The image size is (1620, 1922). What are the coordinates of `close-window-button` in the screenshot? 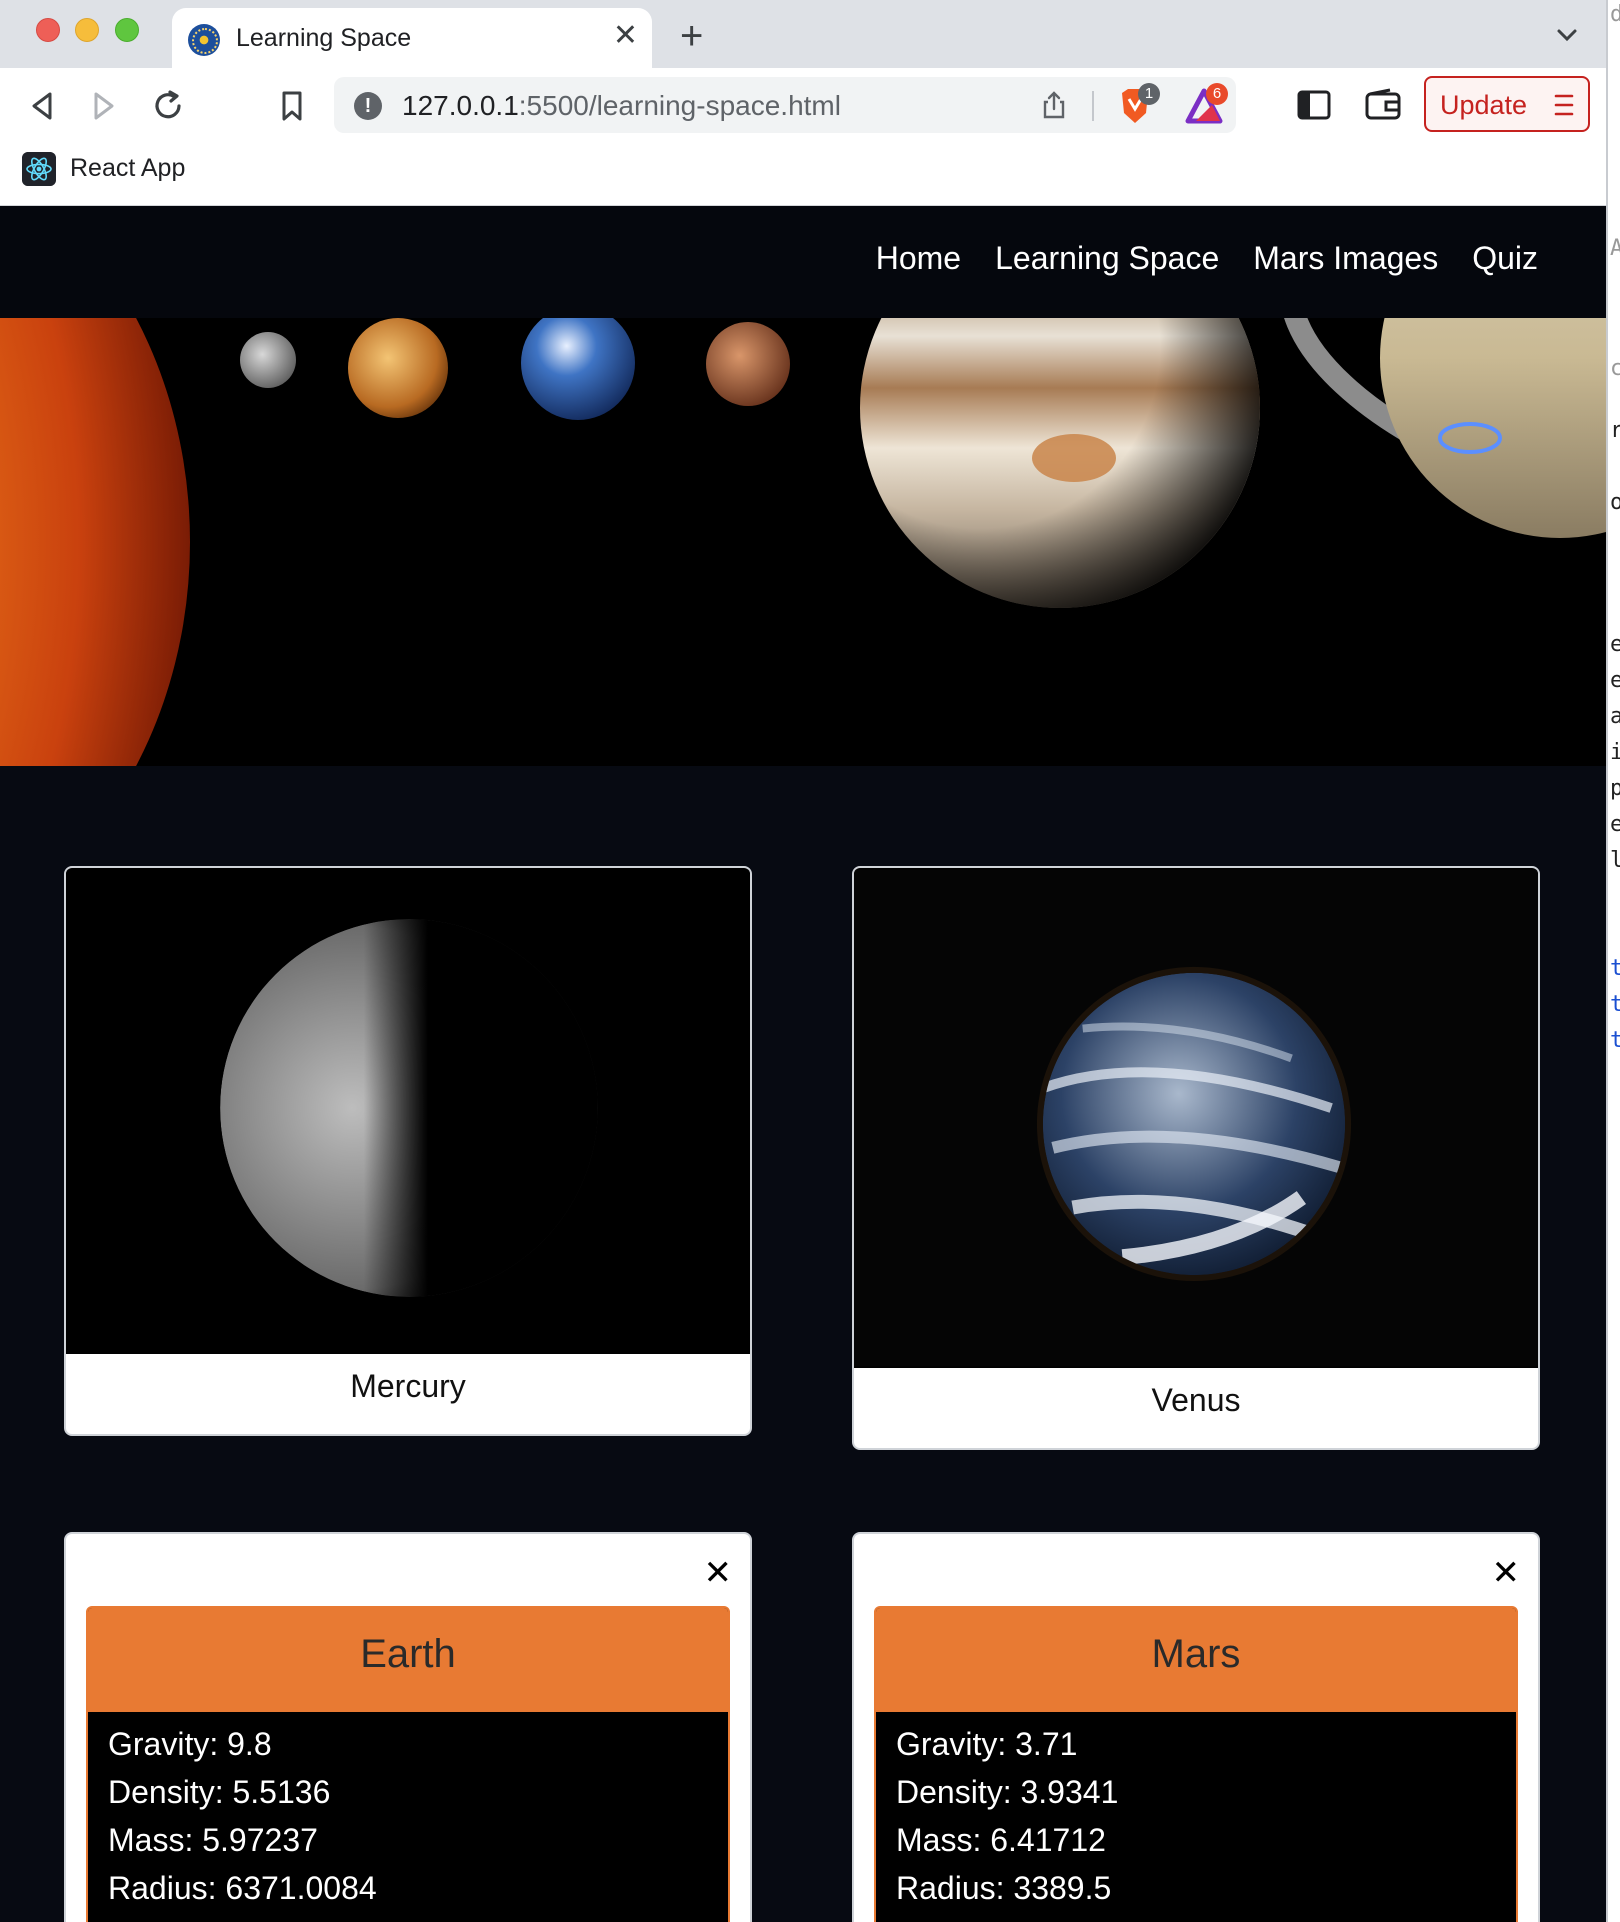 It's located at (48, 30).